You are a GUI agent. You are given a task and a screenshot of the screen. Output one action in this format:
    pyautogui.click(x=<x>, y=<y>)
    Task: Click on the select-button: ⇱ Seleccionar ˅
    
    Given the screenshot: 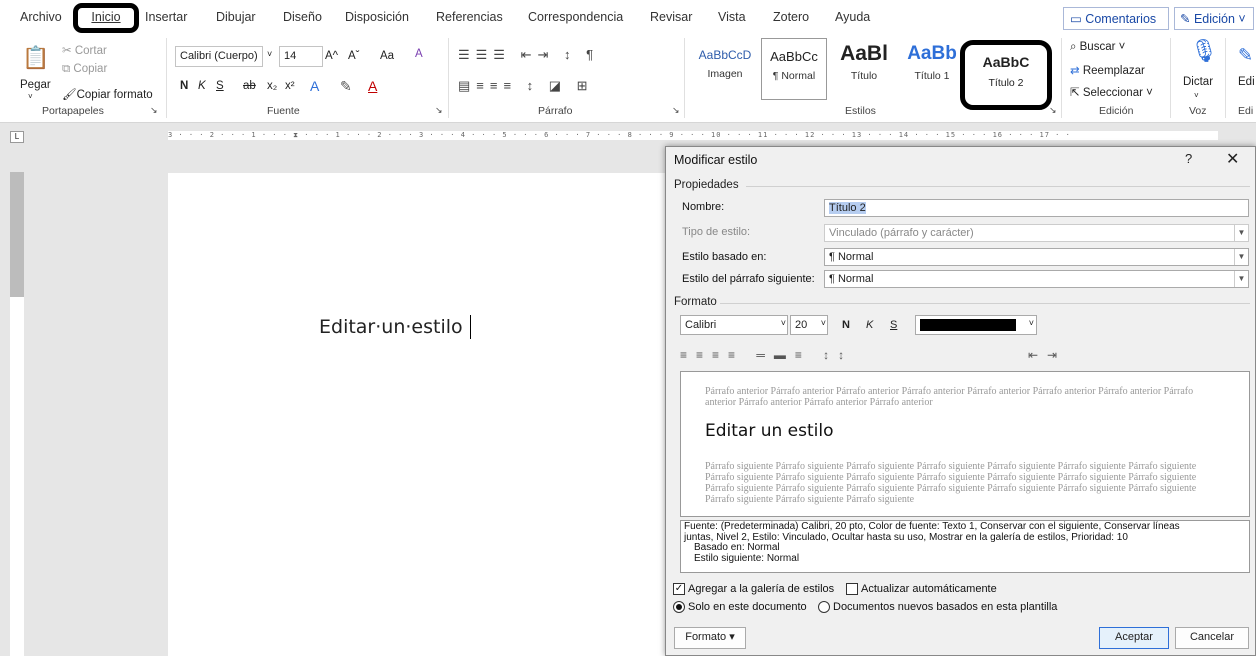 What is the action you would take?
    pyautogui.click(x=1111, y=92)
    